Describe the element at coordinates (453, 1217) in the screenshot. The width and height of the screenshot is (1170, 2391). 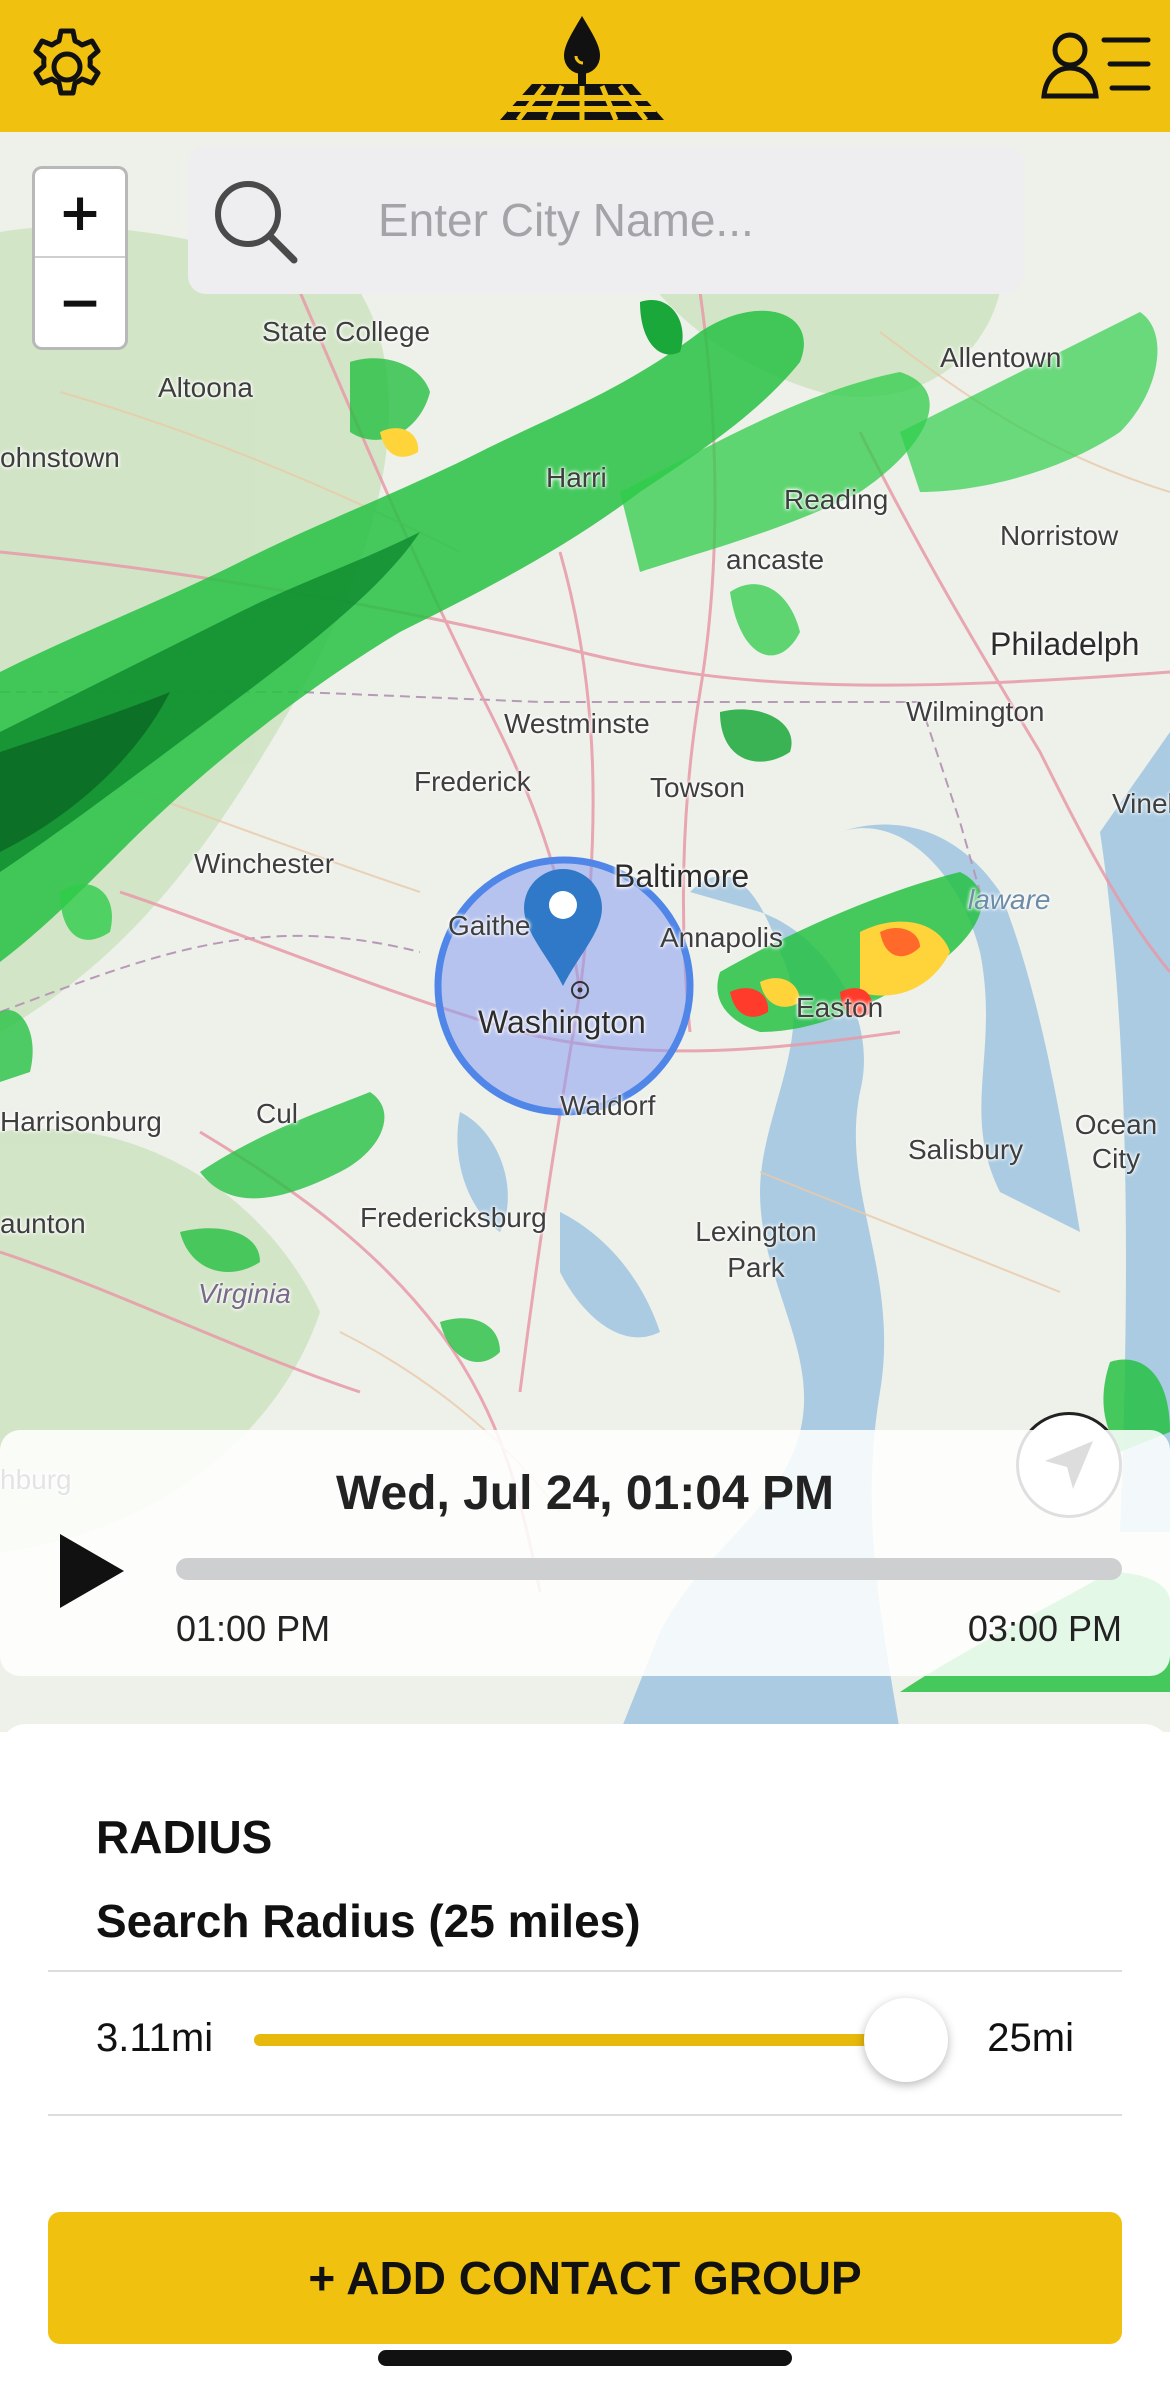
I see `map-label: Fredericksburg` at that location.